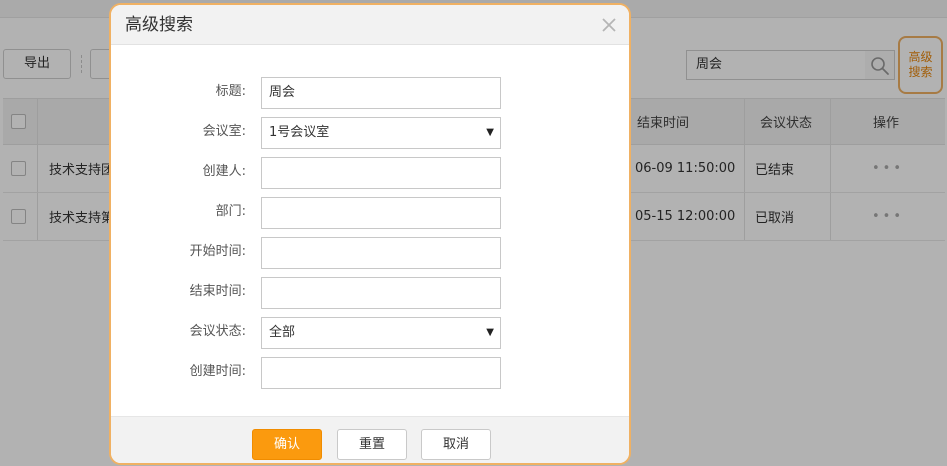 The width and height of the screenshot is (947, 466). What do you see at coordinates (217, 371) in the screenshot?
I see `created-time-label: 创建时间:` at bounding box center [217, 371].